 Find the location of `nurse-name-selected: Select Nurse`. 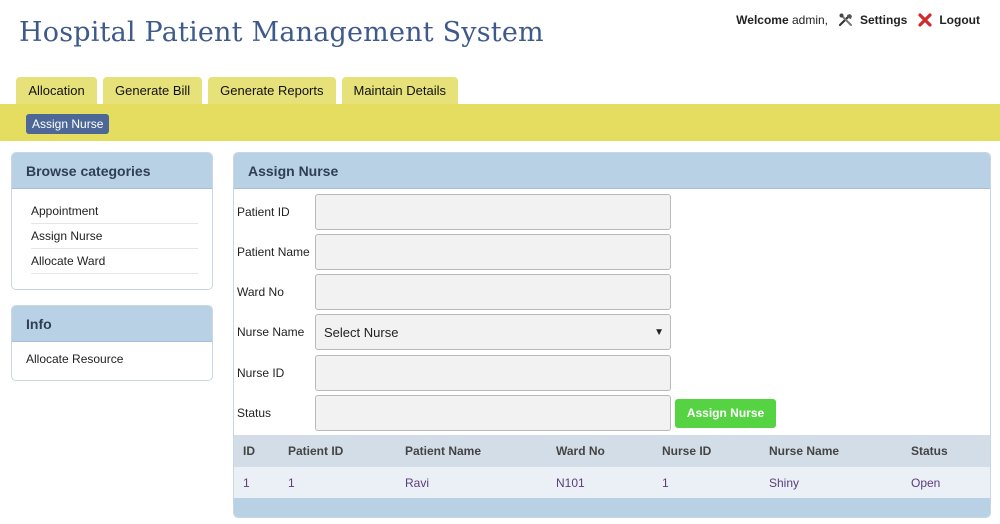

nurse-name-selected: Select Nurse is located at coordinates (361, 332).